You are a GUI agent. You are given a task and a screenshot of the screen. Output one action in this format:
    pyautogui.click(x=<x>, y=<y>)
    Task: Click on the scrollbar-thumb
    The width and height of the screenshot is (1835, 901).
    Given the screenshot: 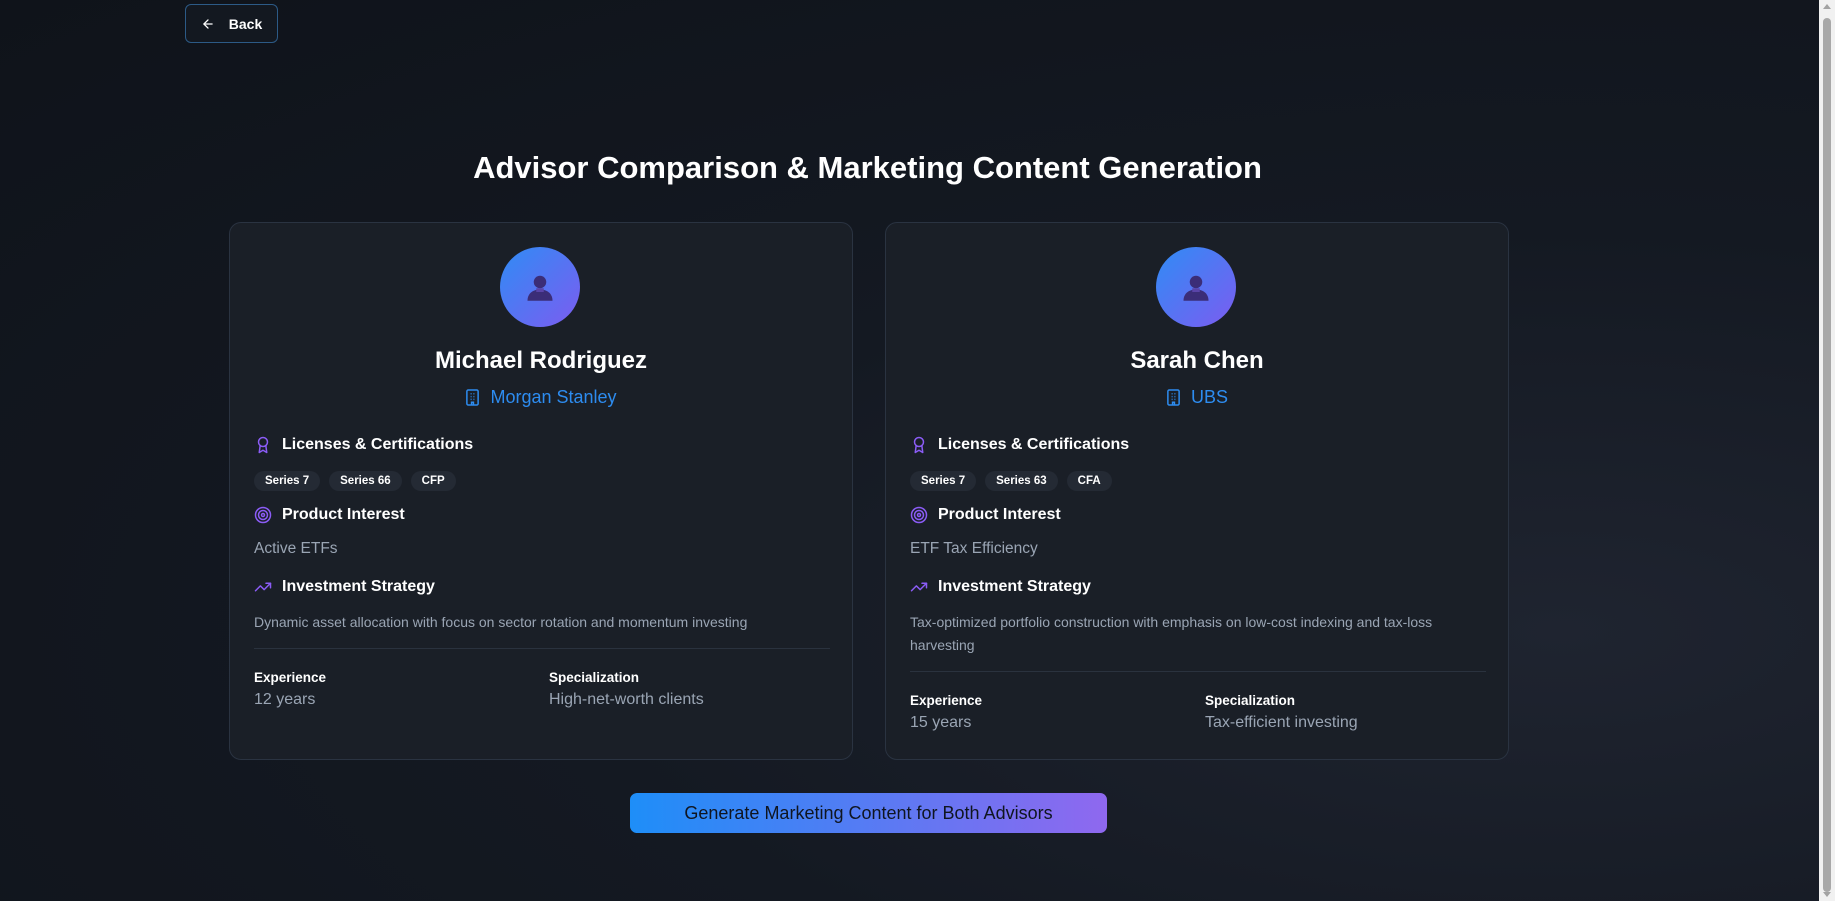 What is the action you would take?
    pyautogui.click(x=1827, y=455)
    